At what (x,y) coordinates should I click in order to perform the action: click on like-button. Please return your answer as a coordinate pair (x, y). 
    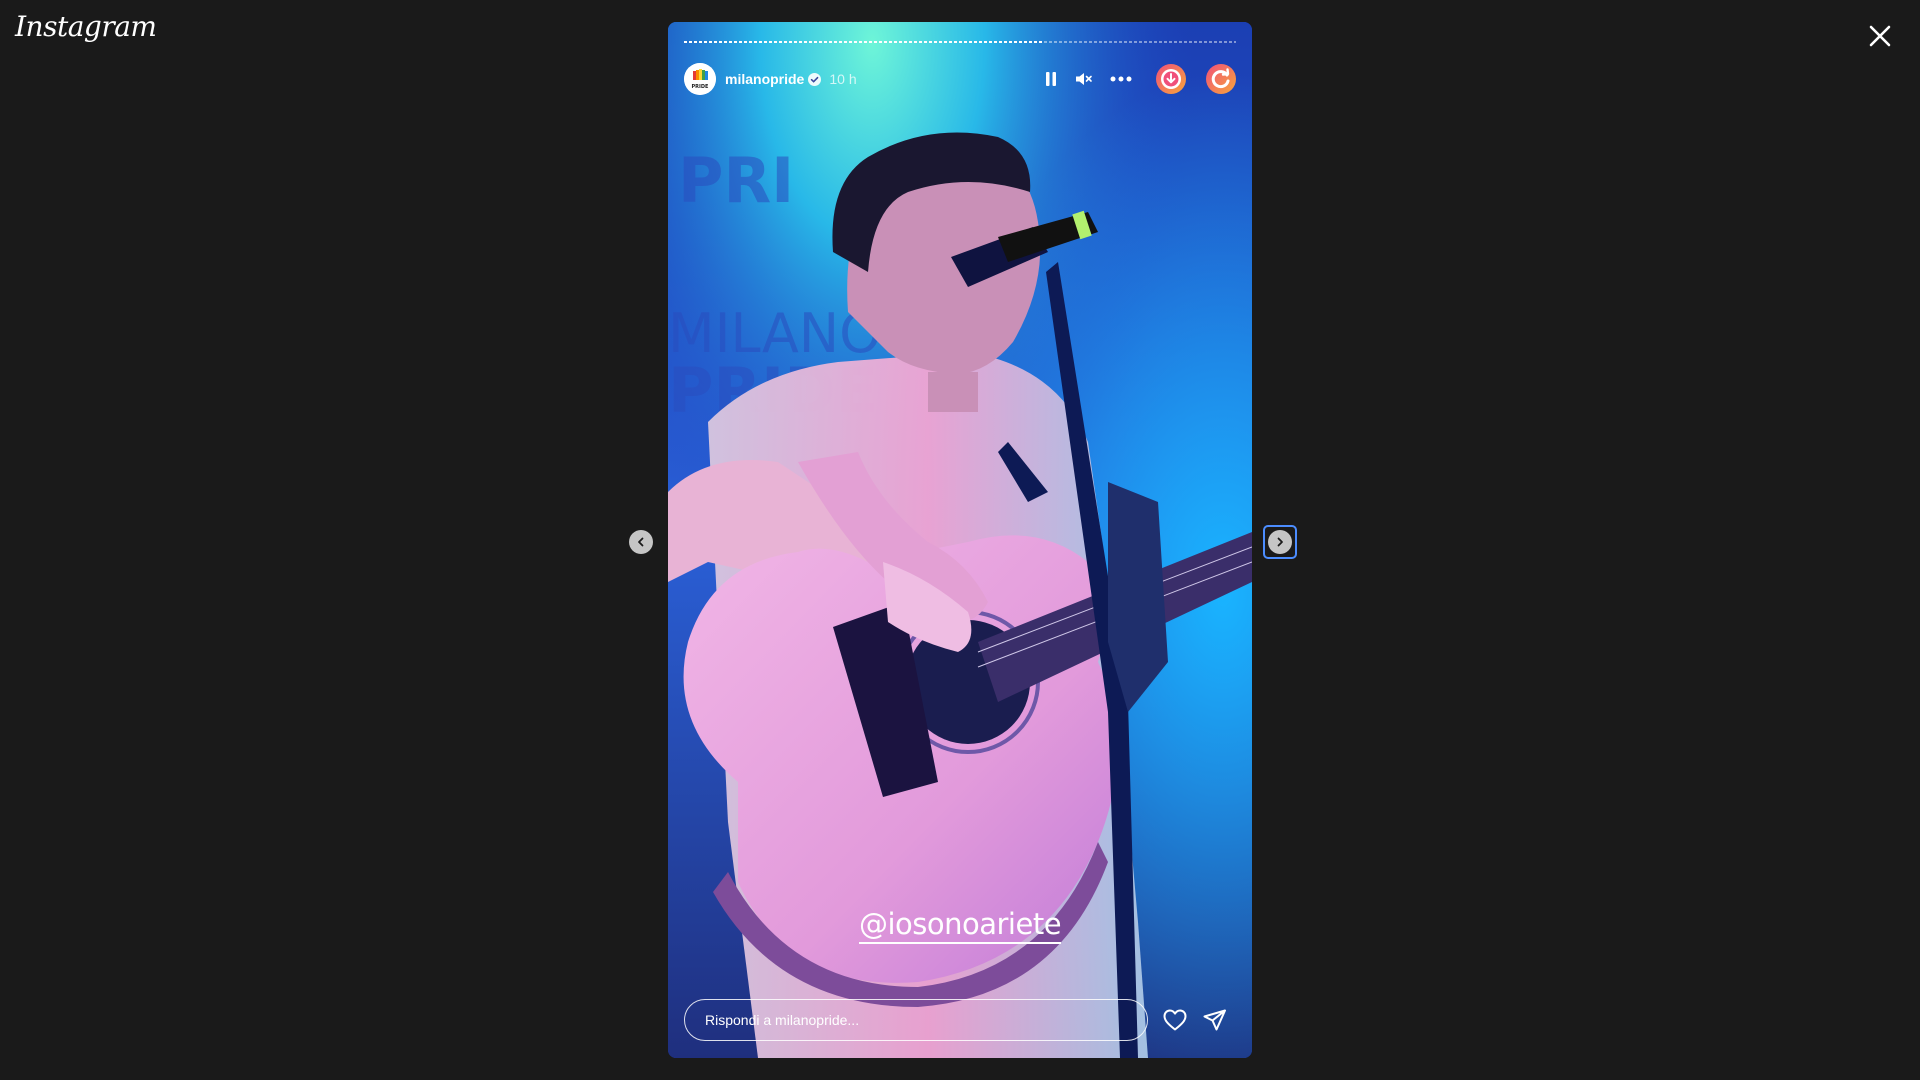
    Looking at the image, I should click on (1175, 1020).